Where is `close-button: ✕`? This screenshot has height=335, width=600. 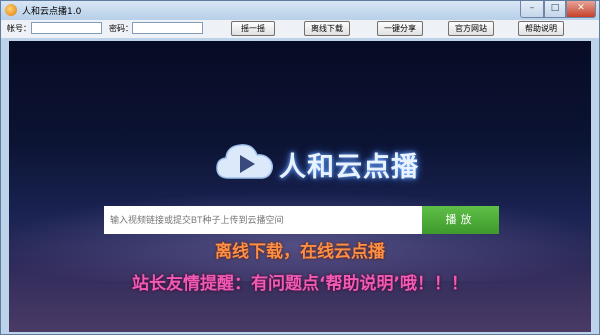
close-button: ✕ is located at coordinates (581, 9).